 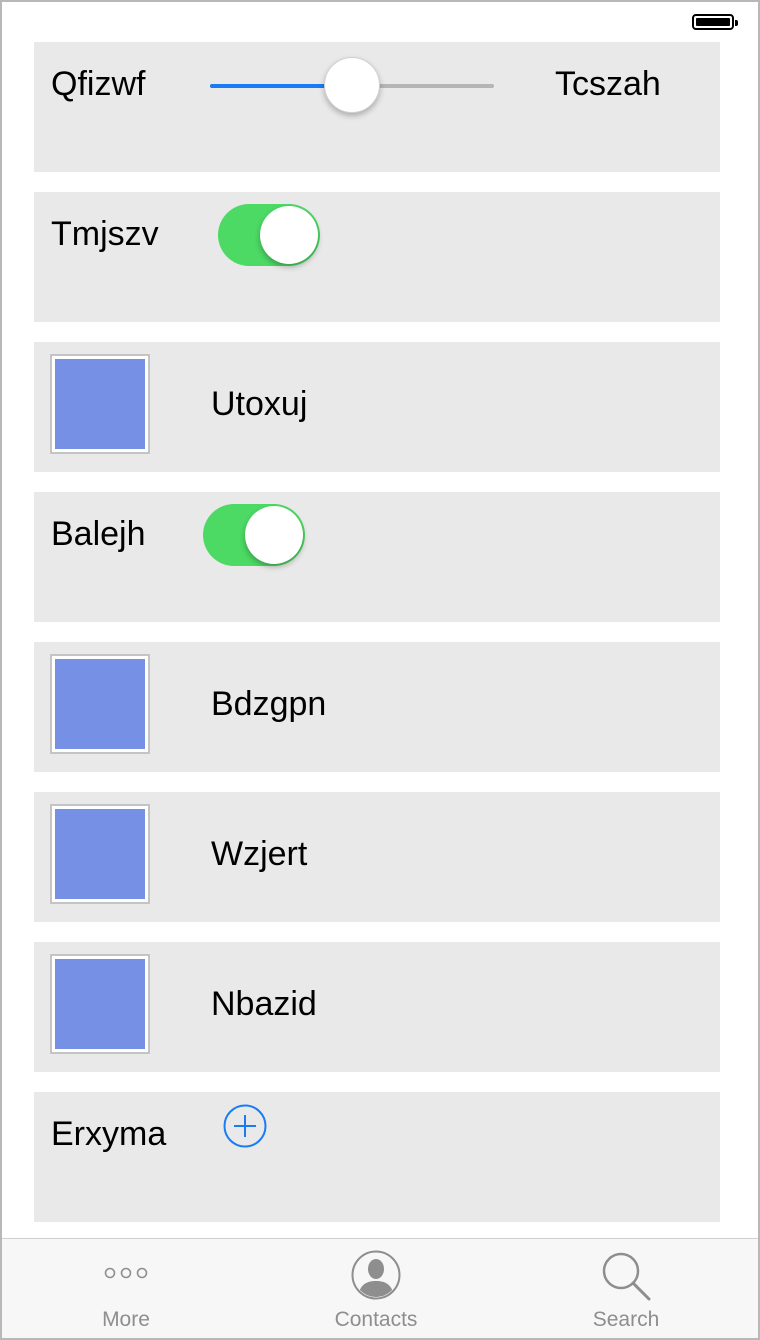 I want to click on slider-thumb, so click(x=352, y=85).